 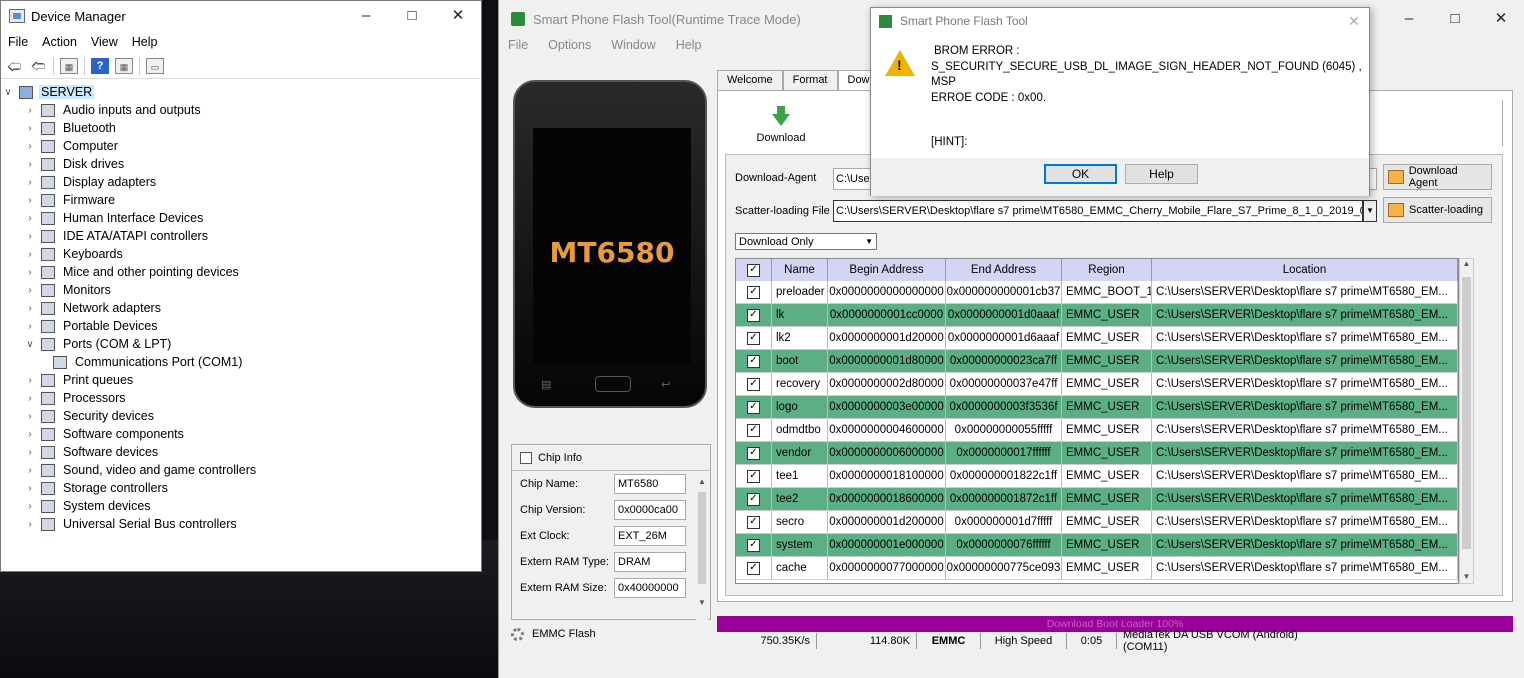 What do you see at coordinates (1370, 211) in the screenshot?
I see `scatter-dropdown-icon: ▼` at bounding box center [1370, 211].